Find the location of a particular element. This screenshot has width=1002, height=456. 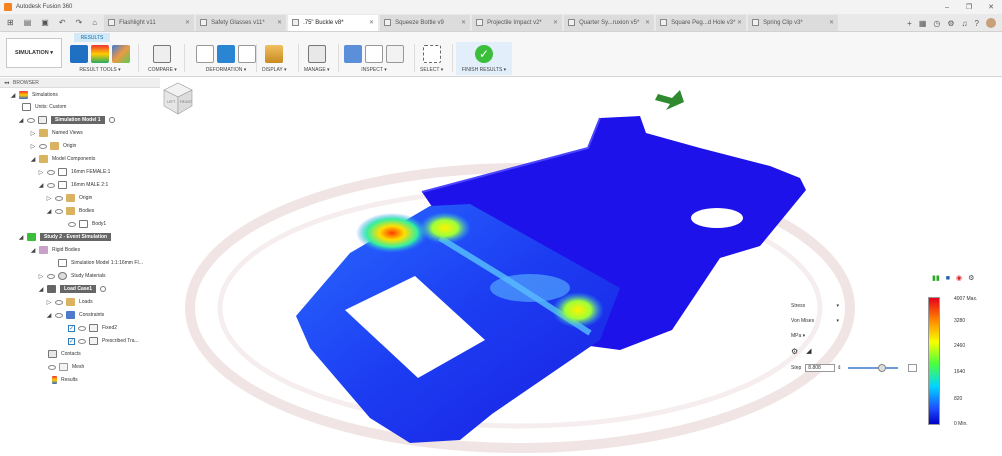

tab-safety-glasses: Safety Glasses v11* ✕ is located at coordinates (241, 22).